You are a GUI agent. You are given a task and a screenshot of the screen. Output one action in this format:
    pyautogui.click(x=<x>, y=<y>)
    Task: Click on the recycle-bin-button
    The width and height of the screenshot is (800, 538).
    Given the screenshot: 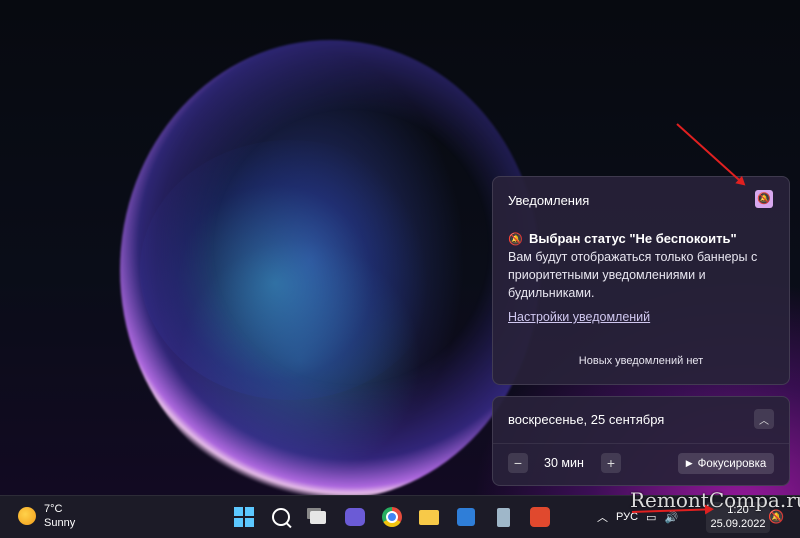 What is the action you would take?
    pyautogui.click(x=503, y=517)
    